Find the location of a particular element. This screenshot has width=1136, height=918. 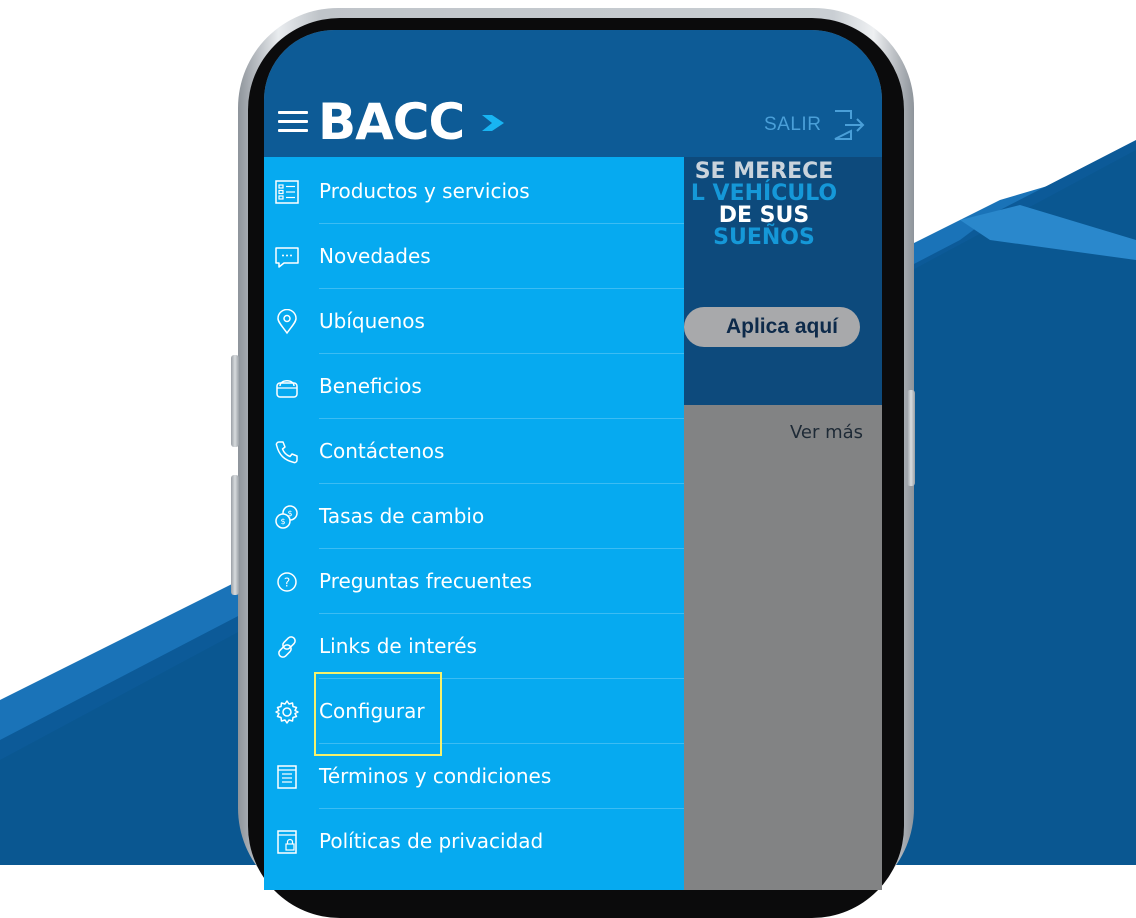

menu-item-preguntas: ? Preguntas frecuentes is located at coordinates (474, 581).